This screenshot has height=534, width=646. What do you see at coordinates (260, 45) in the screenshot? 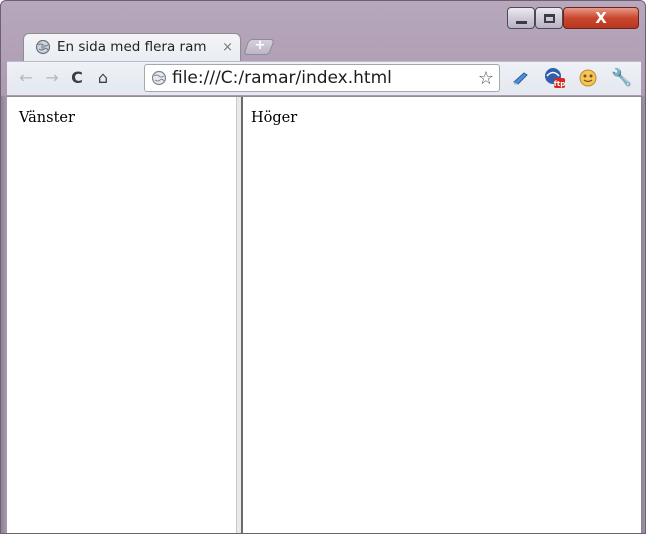
I see `plus-icon: +` at bounding box center [260, 45].